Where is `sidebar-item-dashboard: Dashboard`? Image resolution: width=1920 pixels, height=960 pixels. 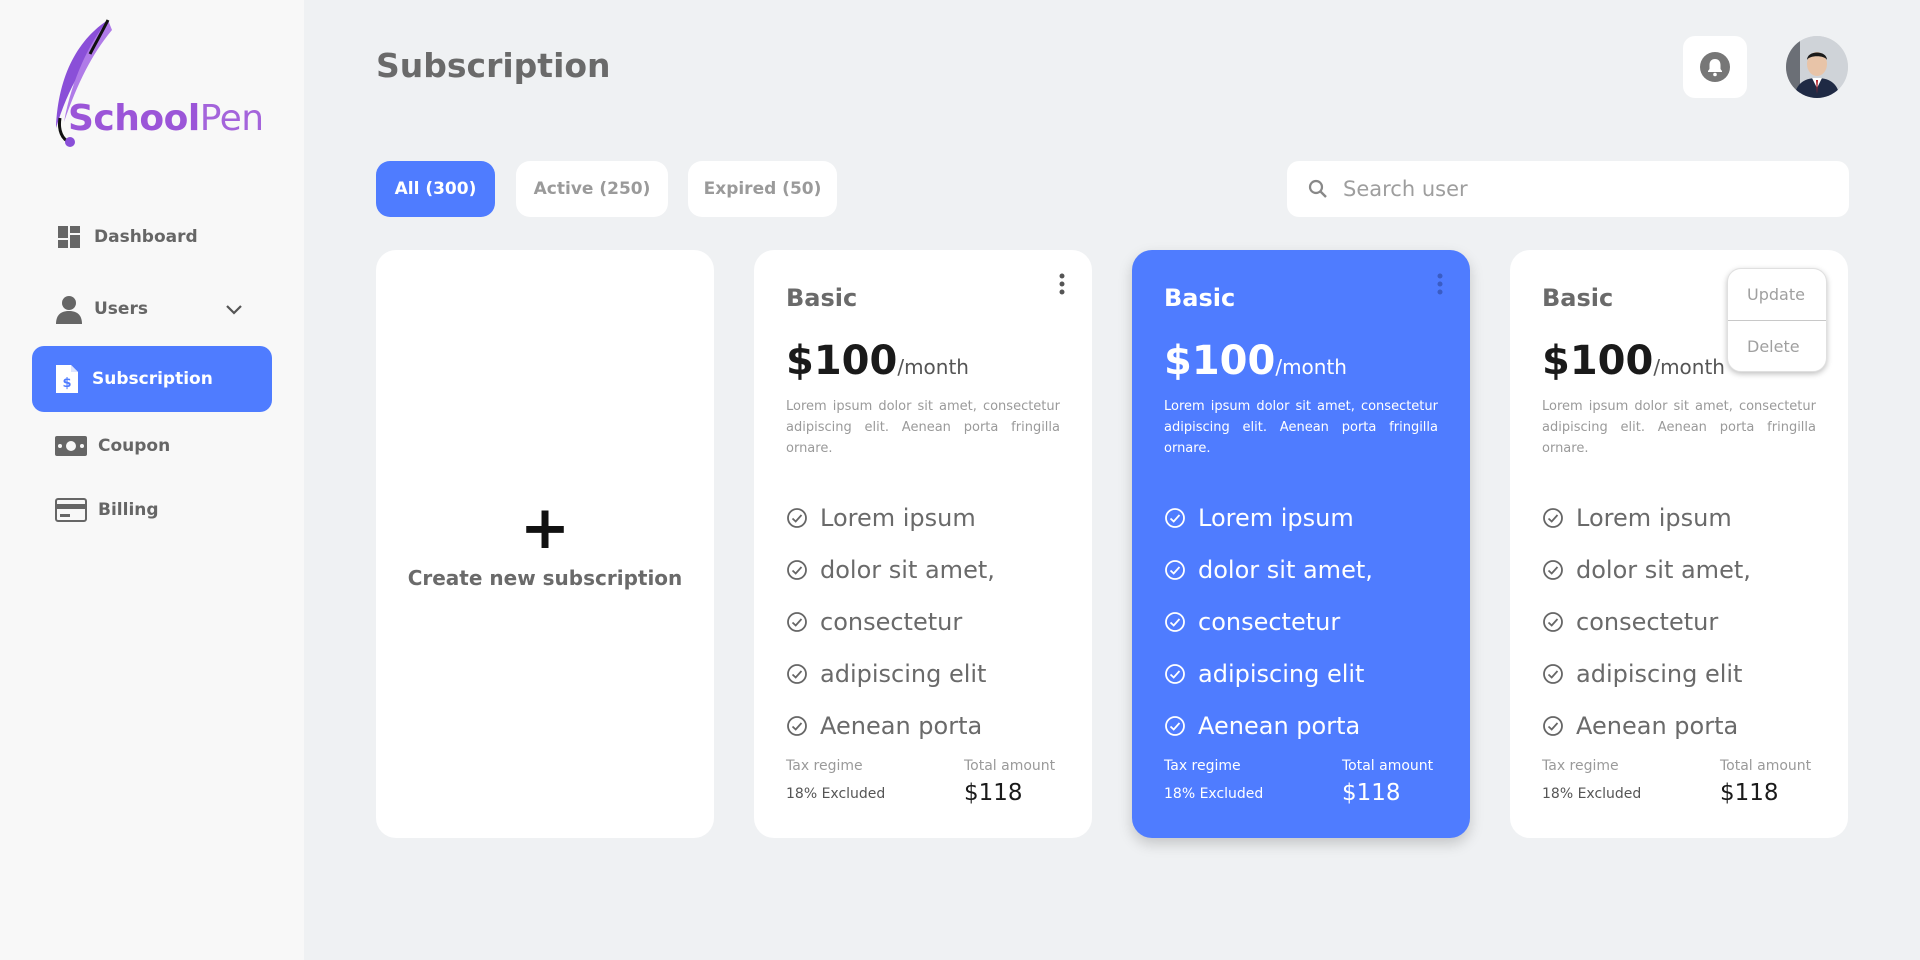 sidebar-item-dashboard: Dashboard is located at coordinates (152, 237).